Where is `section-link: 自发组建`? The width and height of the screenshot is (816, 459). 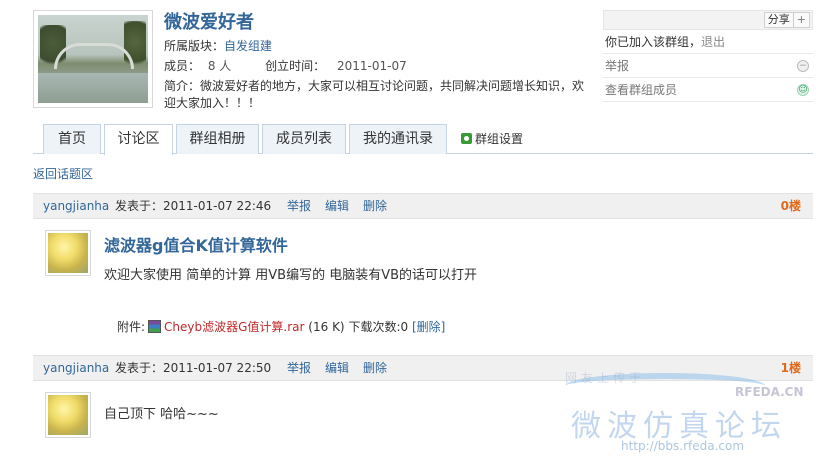
section-link: 自发组建 is located at coordinates (248, 46).